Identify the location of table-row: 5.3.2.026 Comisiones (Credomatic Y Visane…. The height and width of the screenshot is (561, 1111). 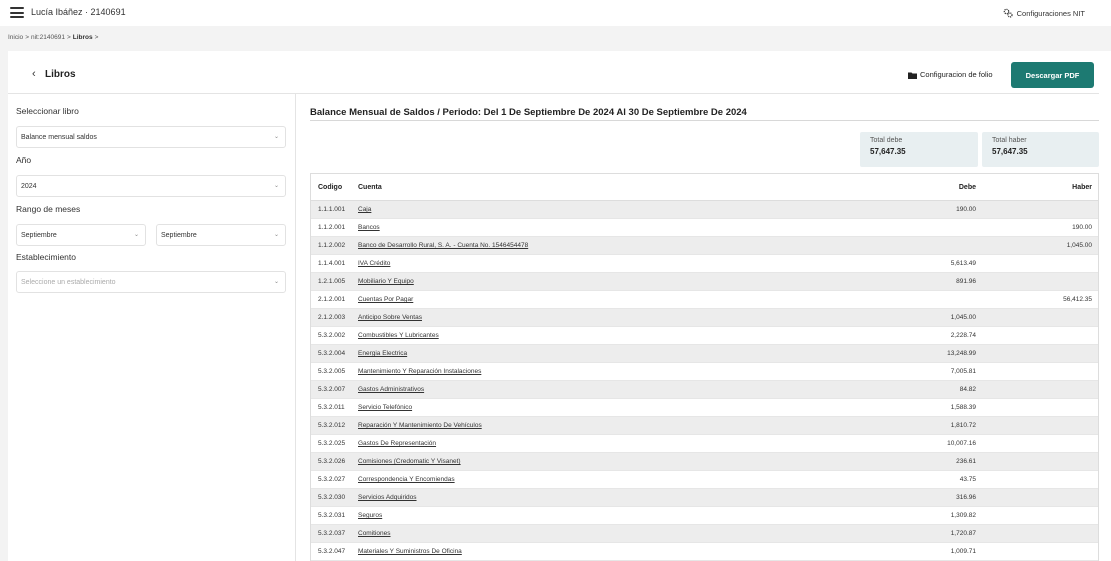
(704, 462).